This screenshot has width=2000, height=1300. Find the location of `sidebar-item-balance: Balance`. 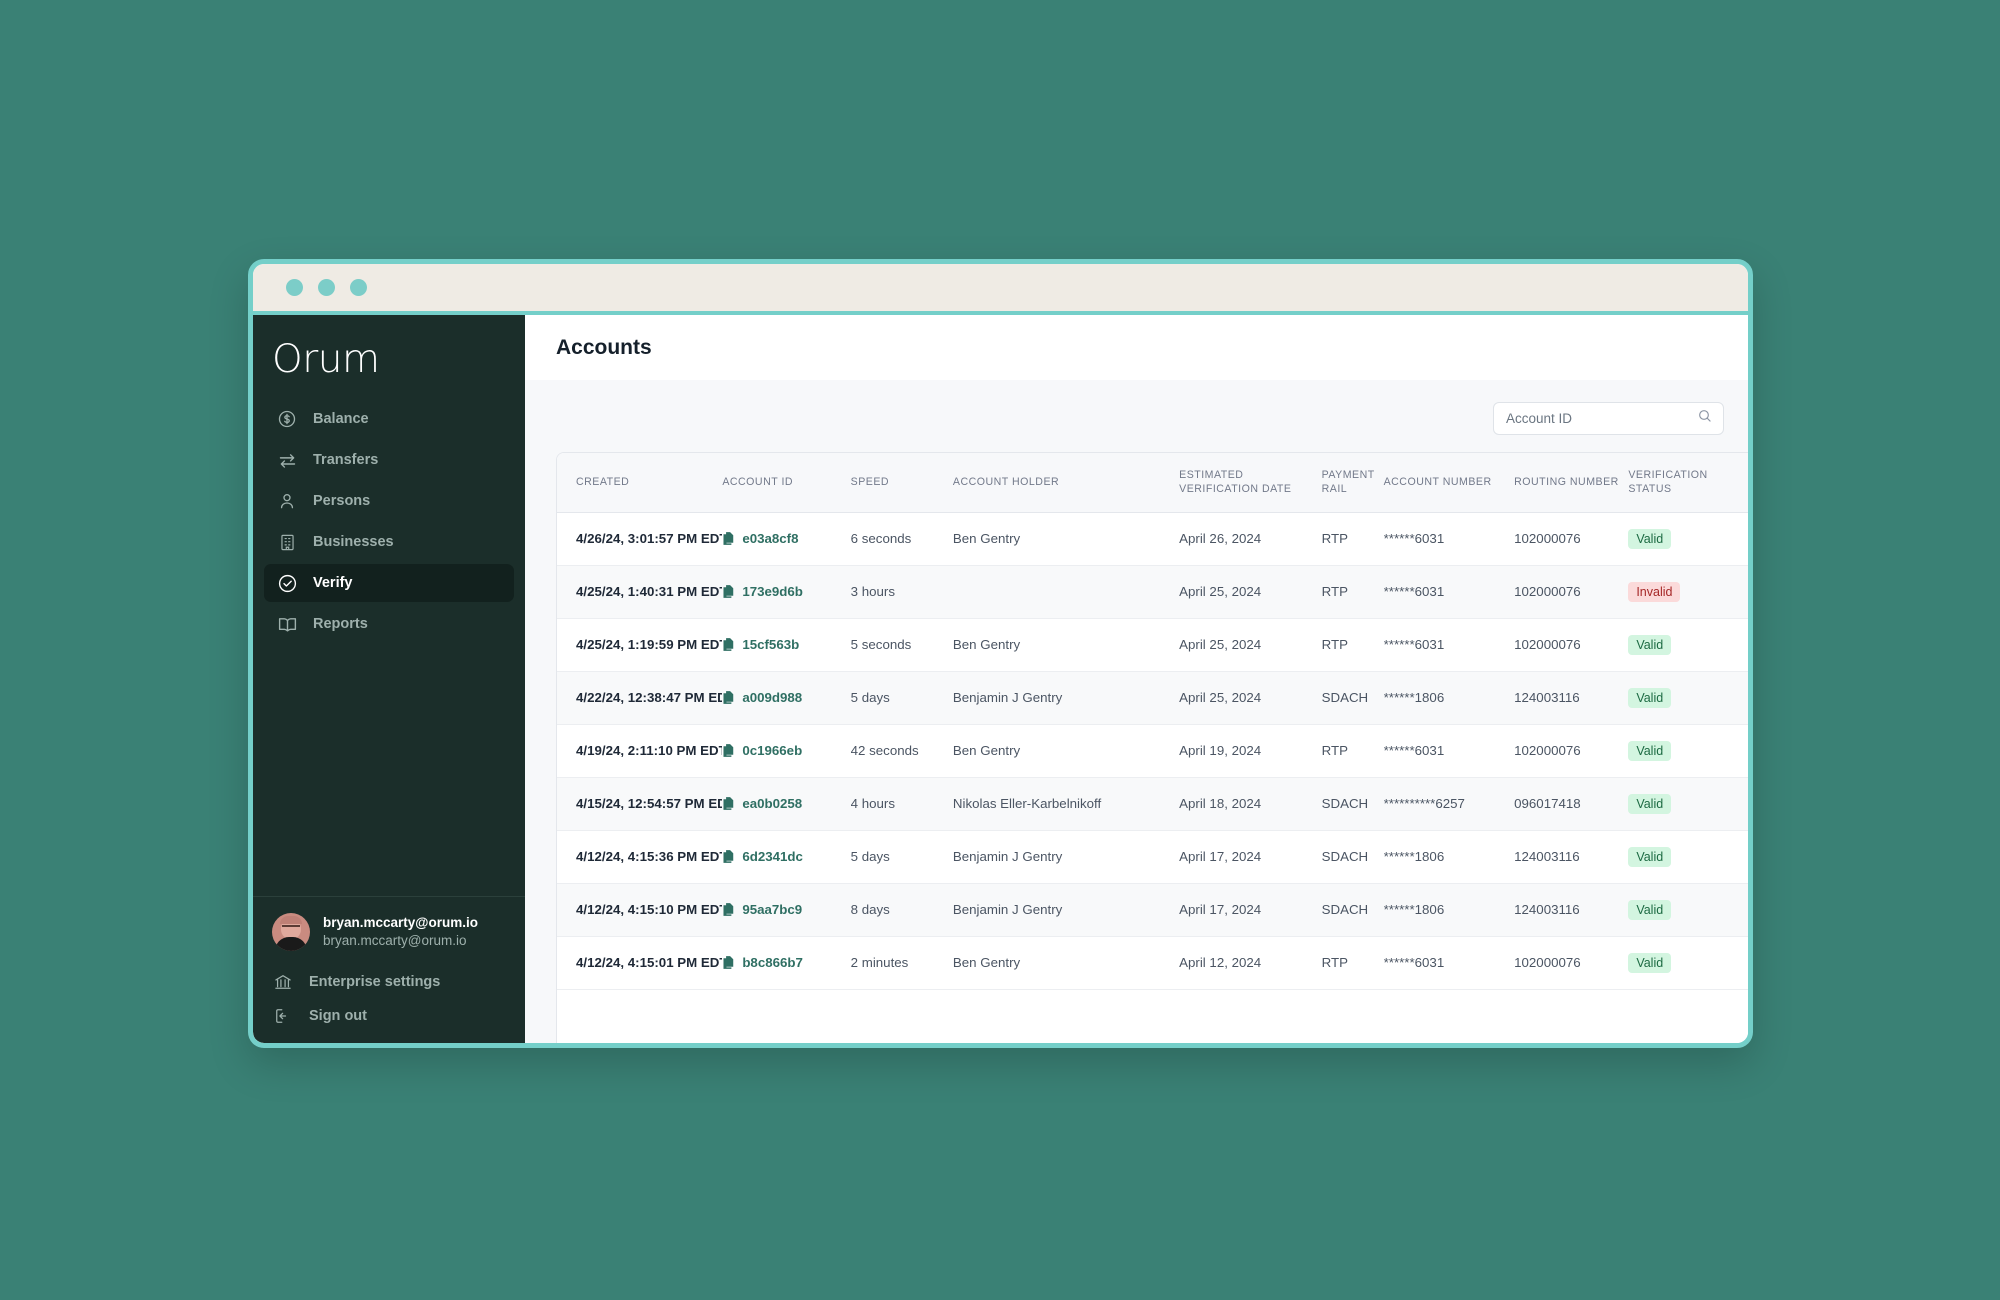

sidebar-item-balance: Balance is located at coordinates (389, 419).